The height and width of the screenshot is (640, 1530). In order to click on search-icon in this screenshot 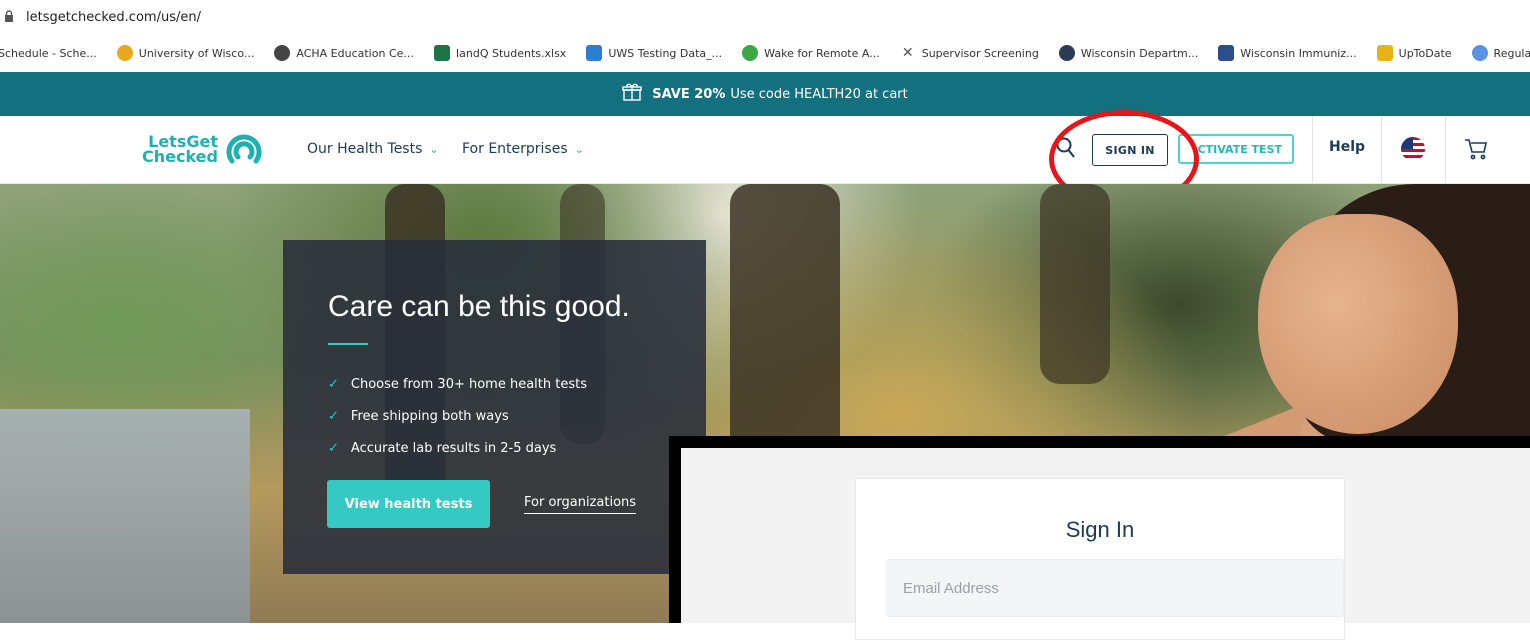, I will do `click(1066, 150)`.